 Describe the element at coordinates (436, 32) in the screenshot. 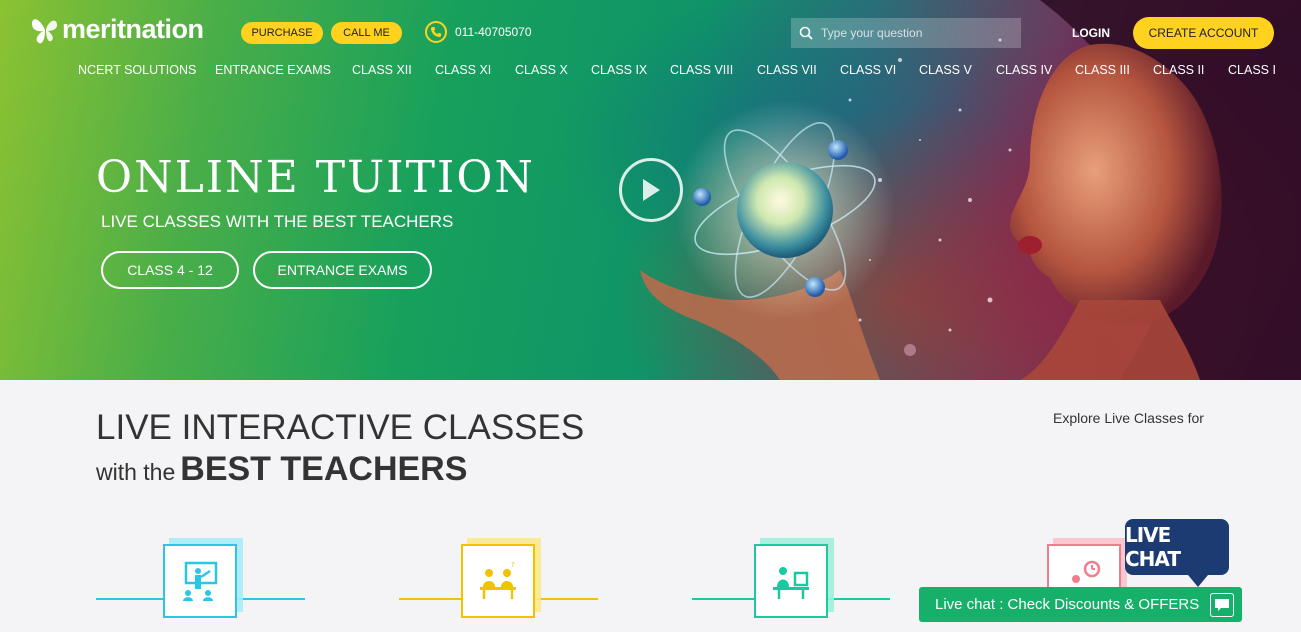

I see `phone-icon` at that location.